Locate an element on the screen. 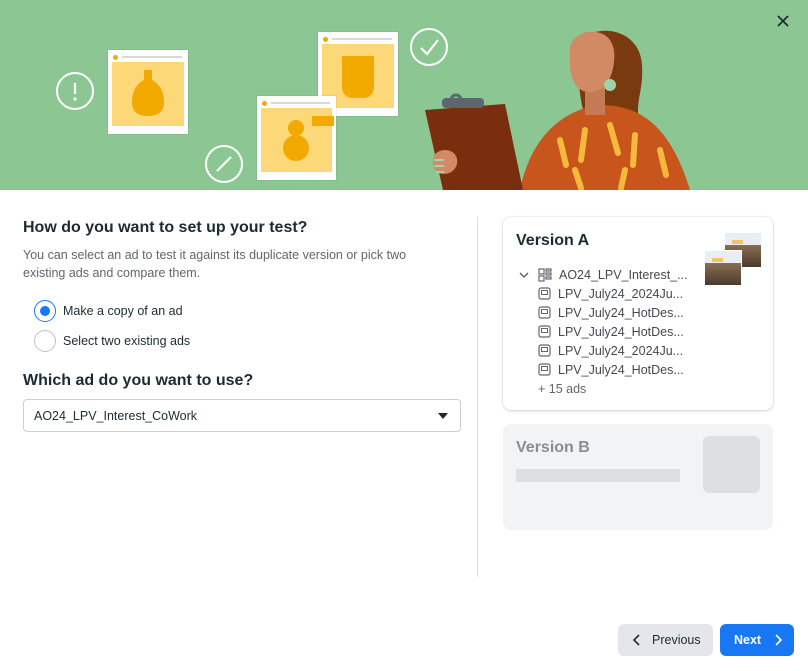 Image resolution: width=808 pixels, height=671 pixels. version-b-placeholder-thumbnail is located at coordinates (731, 464).